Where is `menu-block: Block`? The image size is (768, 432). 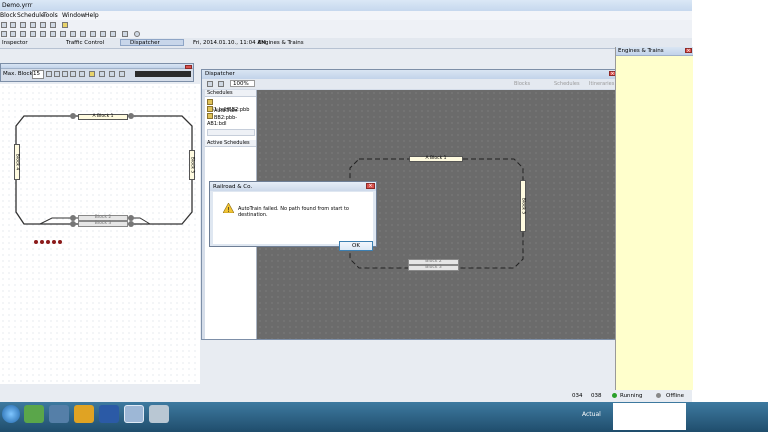
menu-block: Block is located at coordinates (8, 15).